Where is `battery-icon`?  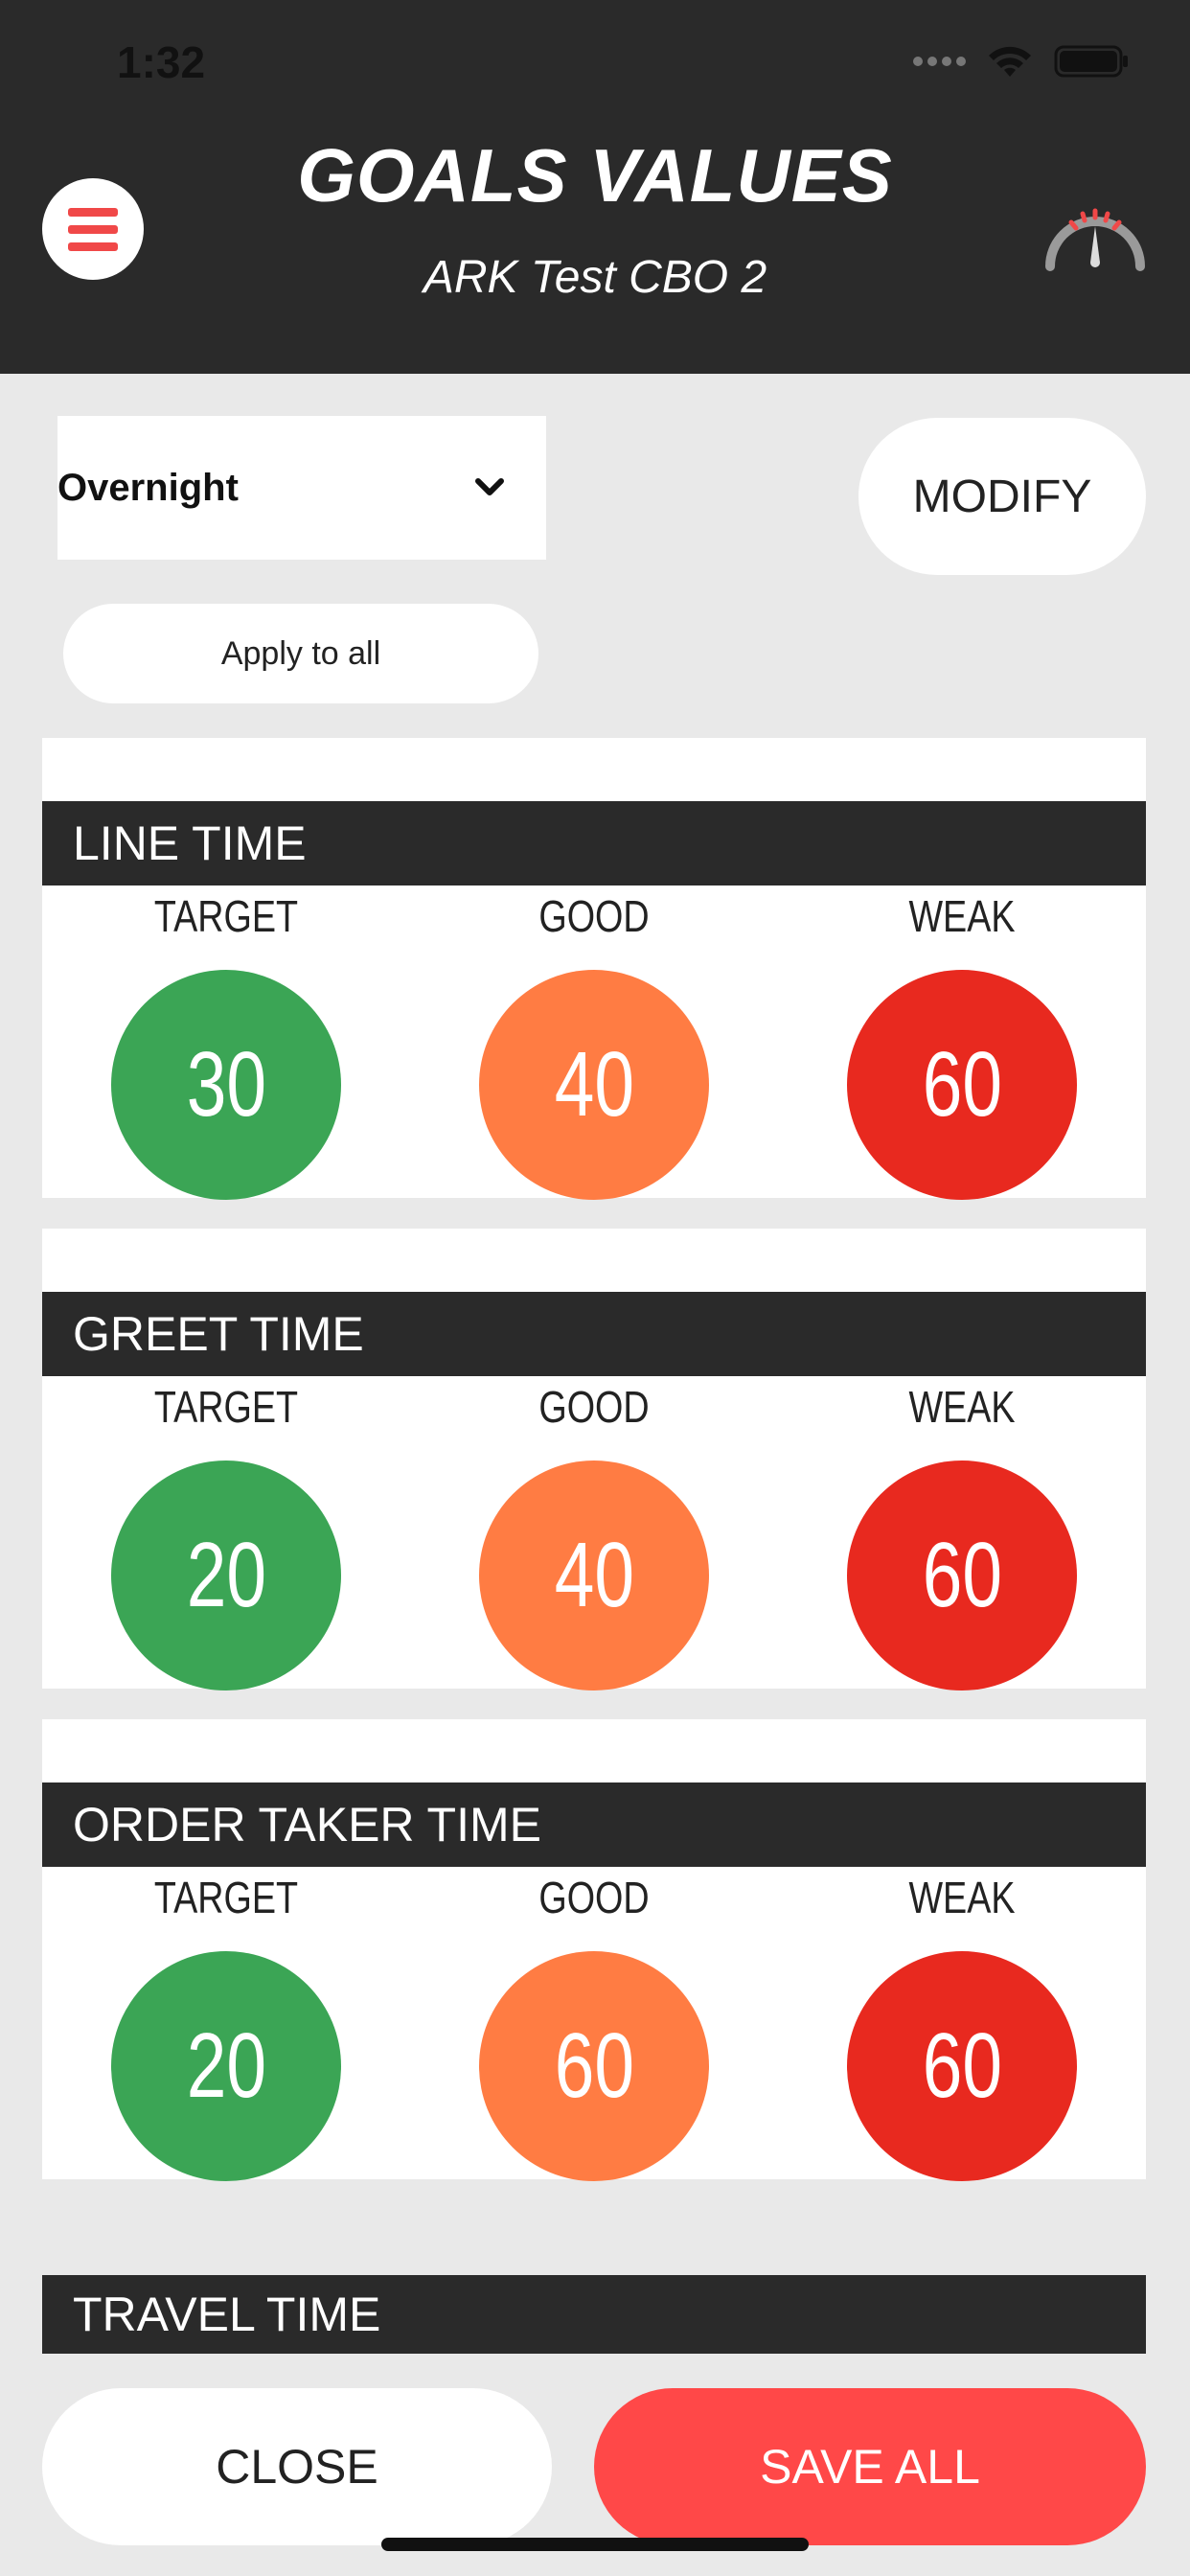 battery-icon is located at coordinates (1091, 62).